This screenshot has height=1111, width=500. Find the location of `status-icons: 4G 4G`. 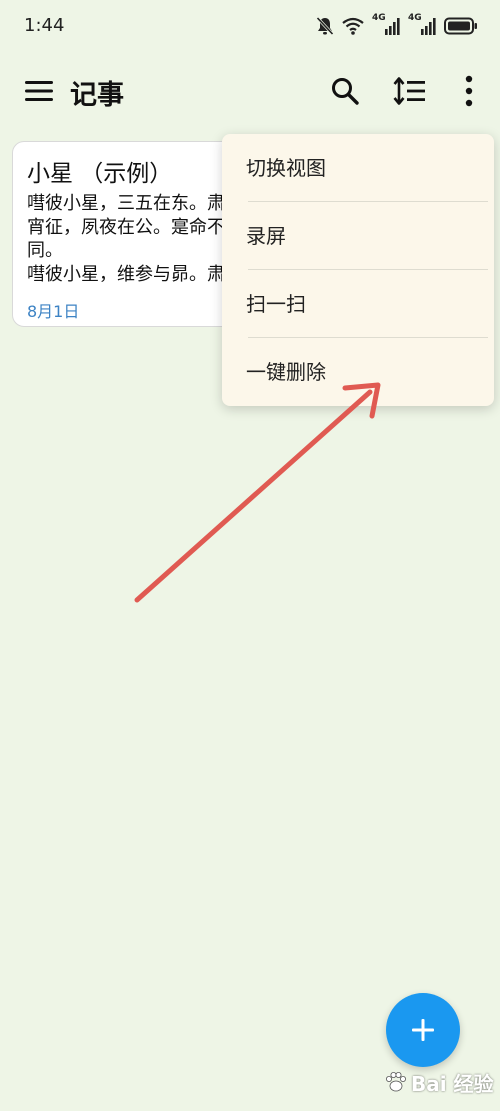

status-icons: 4G 4G is located at coordinates (397, 25).